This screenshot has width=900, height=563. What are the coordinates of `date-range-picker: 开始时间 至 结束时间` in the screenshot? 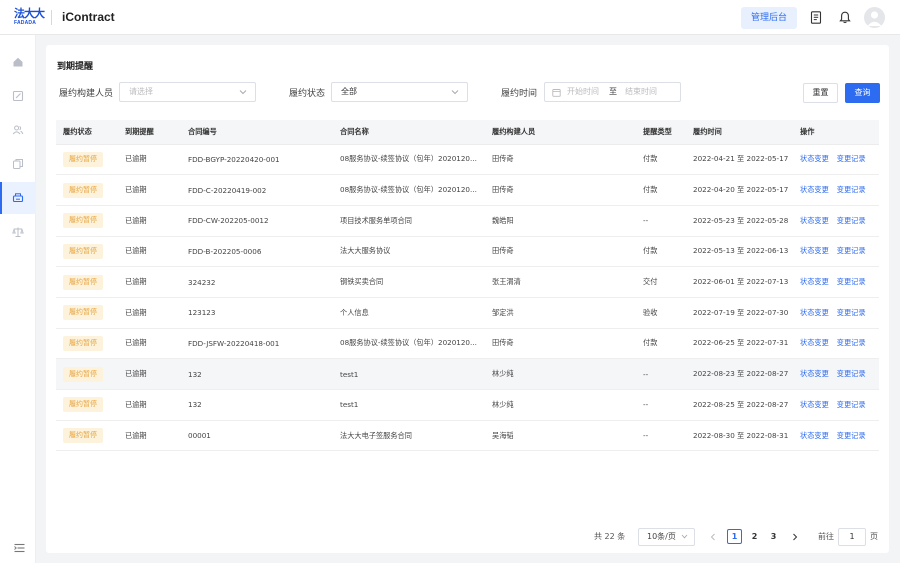 It's located at (612, 92).